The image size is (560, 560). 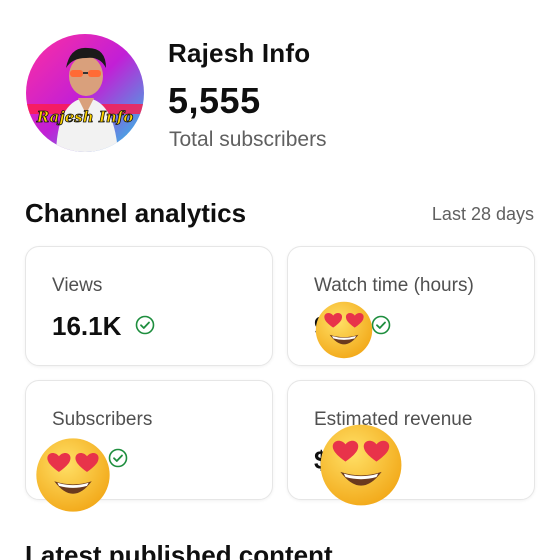 What do you see at coordinates (136, 213) in the screenshot?
I see `analytics-title: Channel analytics` at bounding box center [136, 213].